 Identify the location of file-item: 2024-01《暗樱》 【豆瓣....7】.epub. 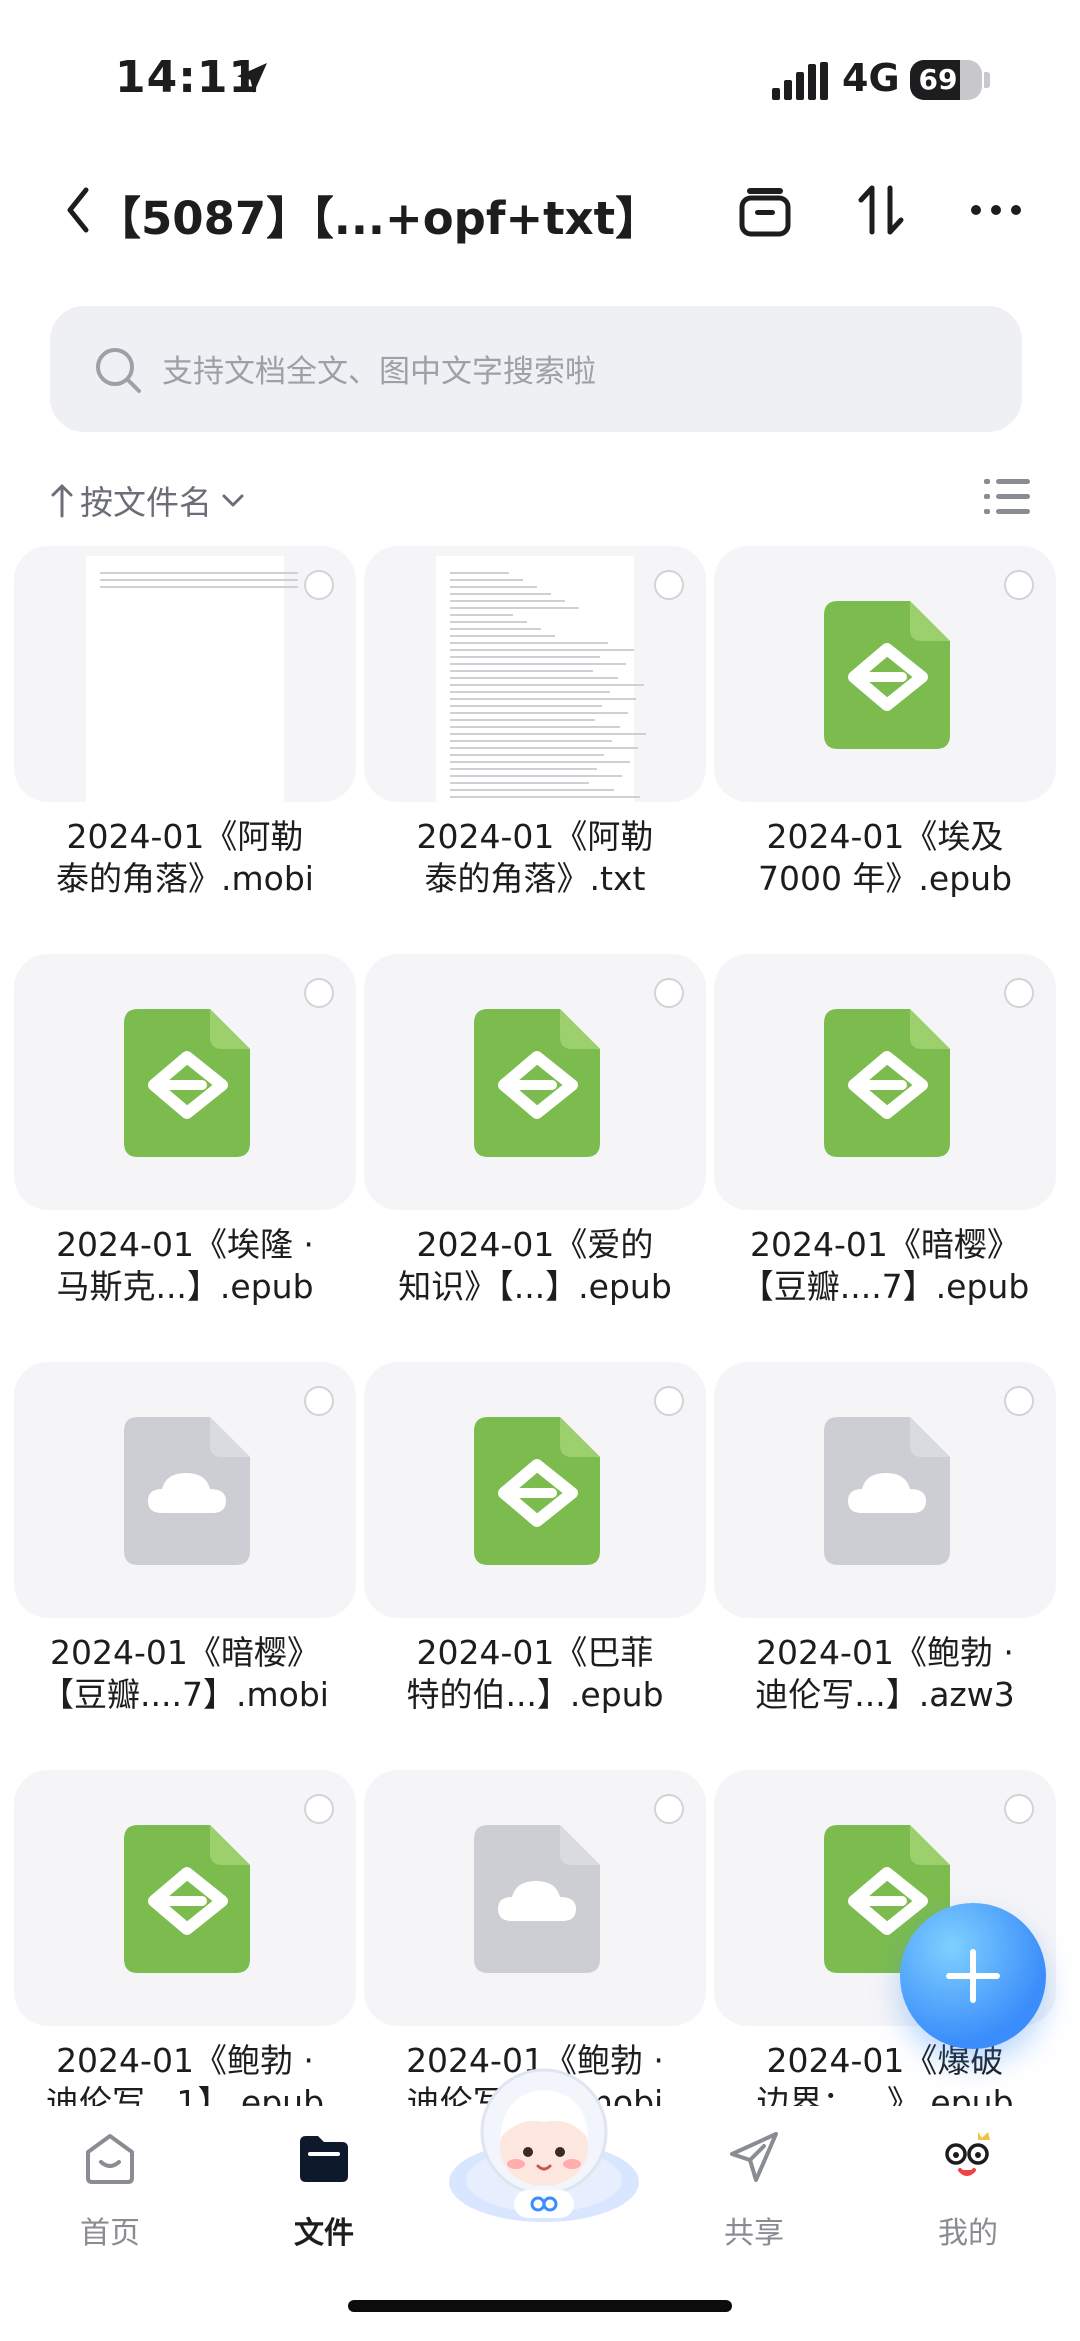
(885, 1154).